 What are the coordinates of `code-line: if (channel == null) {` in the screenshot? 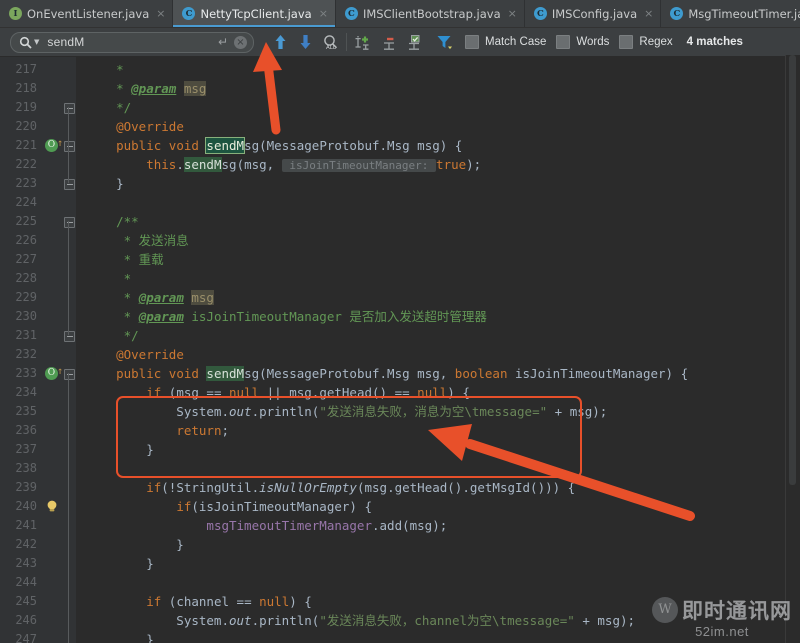 It's located at (443, 601).